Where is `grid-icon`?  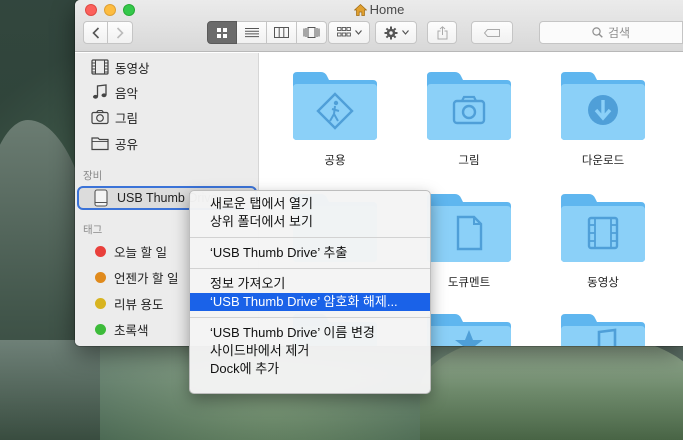 grid-icon is located at coordinates (222, 32).